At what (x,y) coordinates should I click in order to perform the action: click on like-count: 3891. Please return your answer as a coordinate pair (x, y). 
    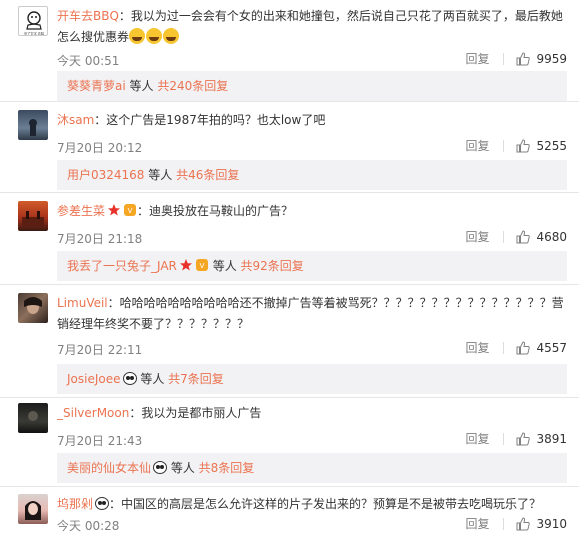
    Looking at the image, I should click on (551, 438).